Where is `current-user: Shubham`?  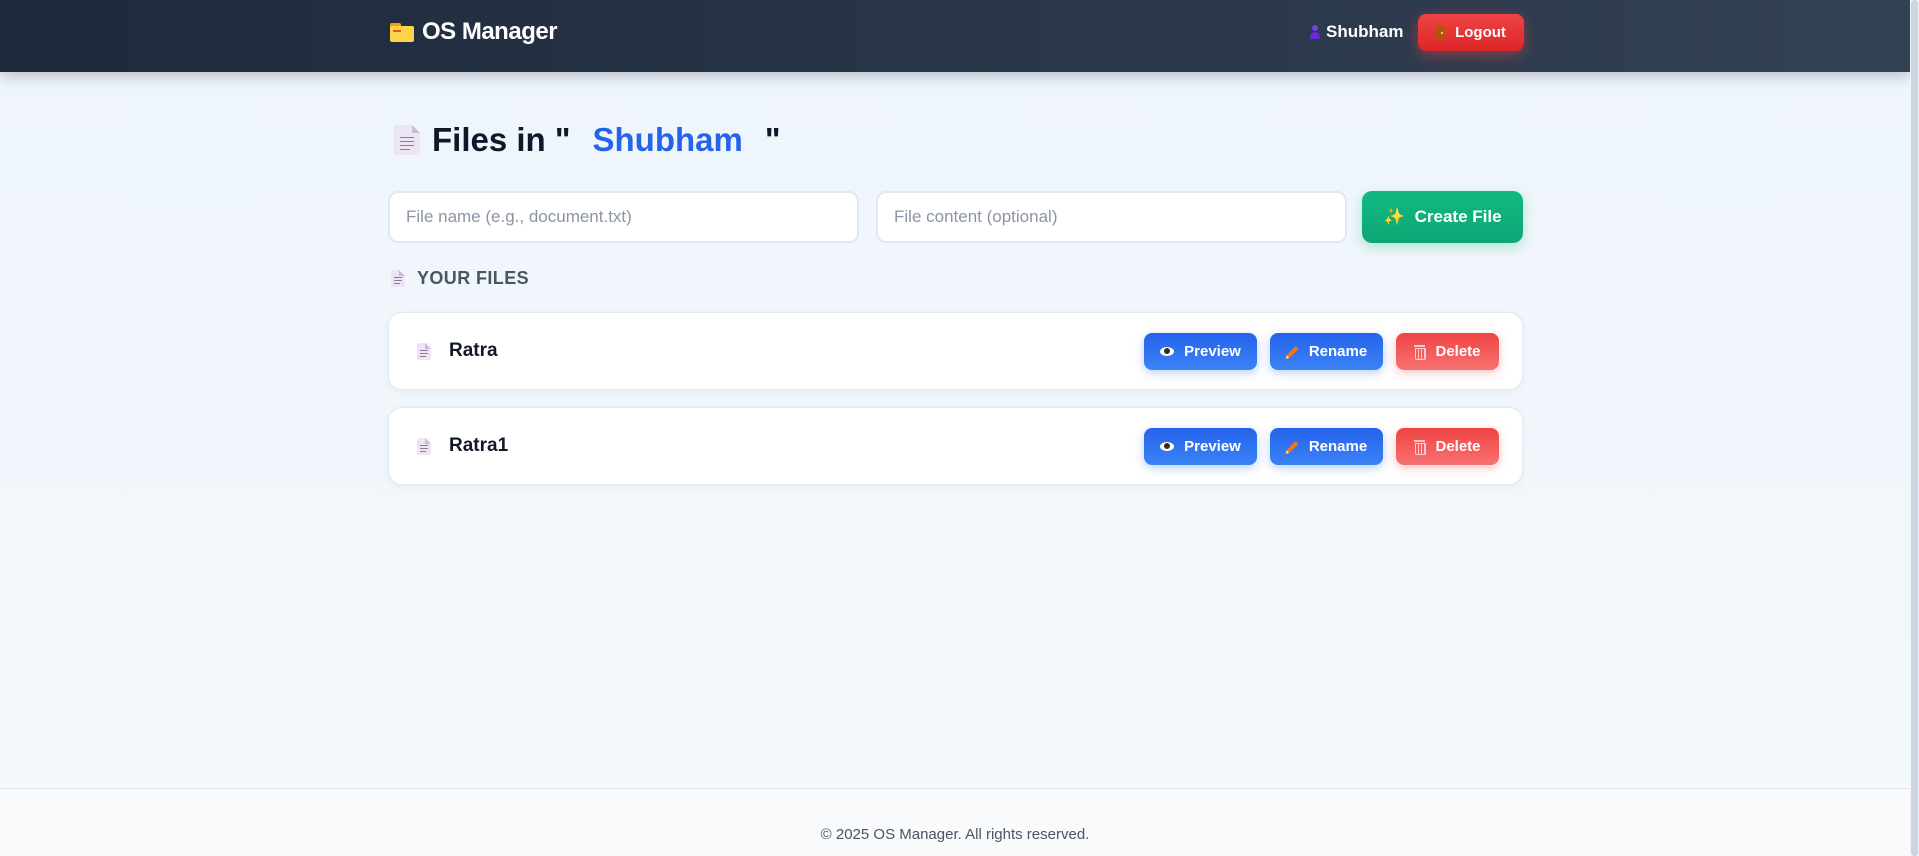
current-user: Shubham is located at coordinates (1356, 32).